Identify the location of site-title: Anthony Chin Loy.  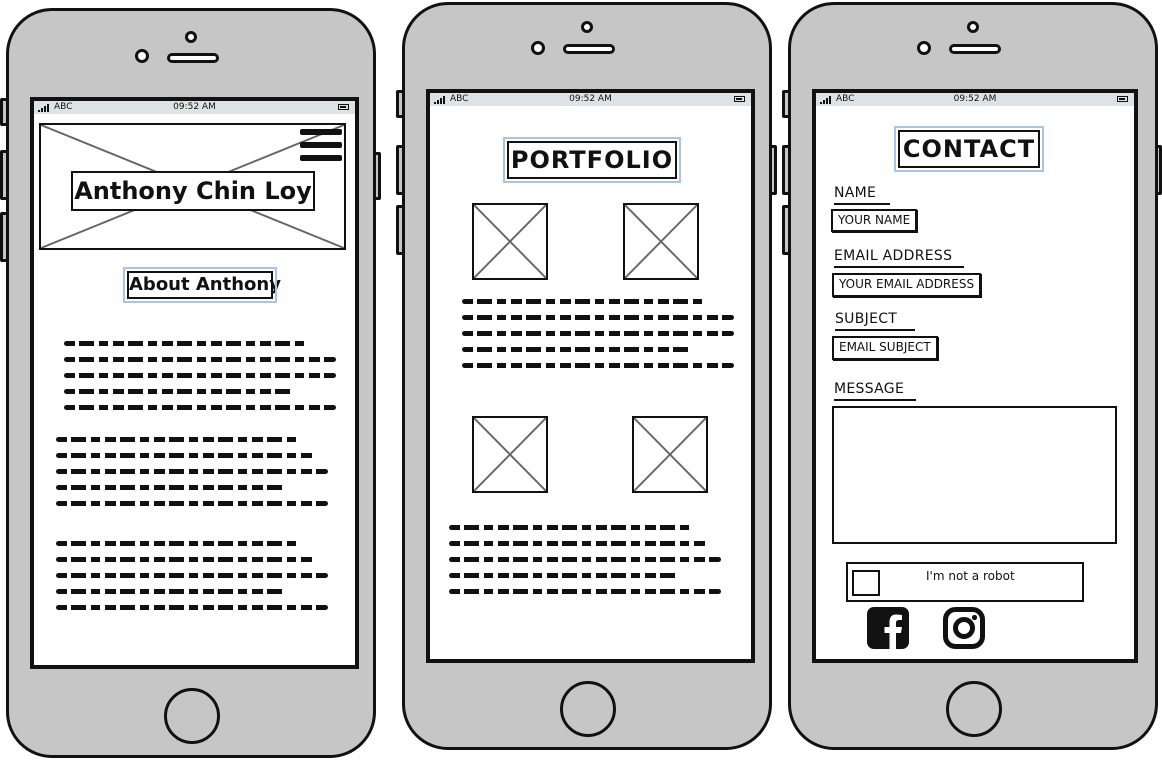
(193, 191).